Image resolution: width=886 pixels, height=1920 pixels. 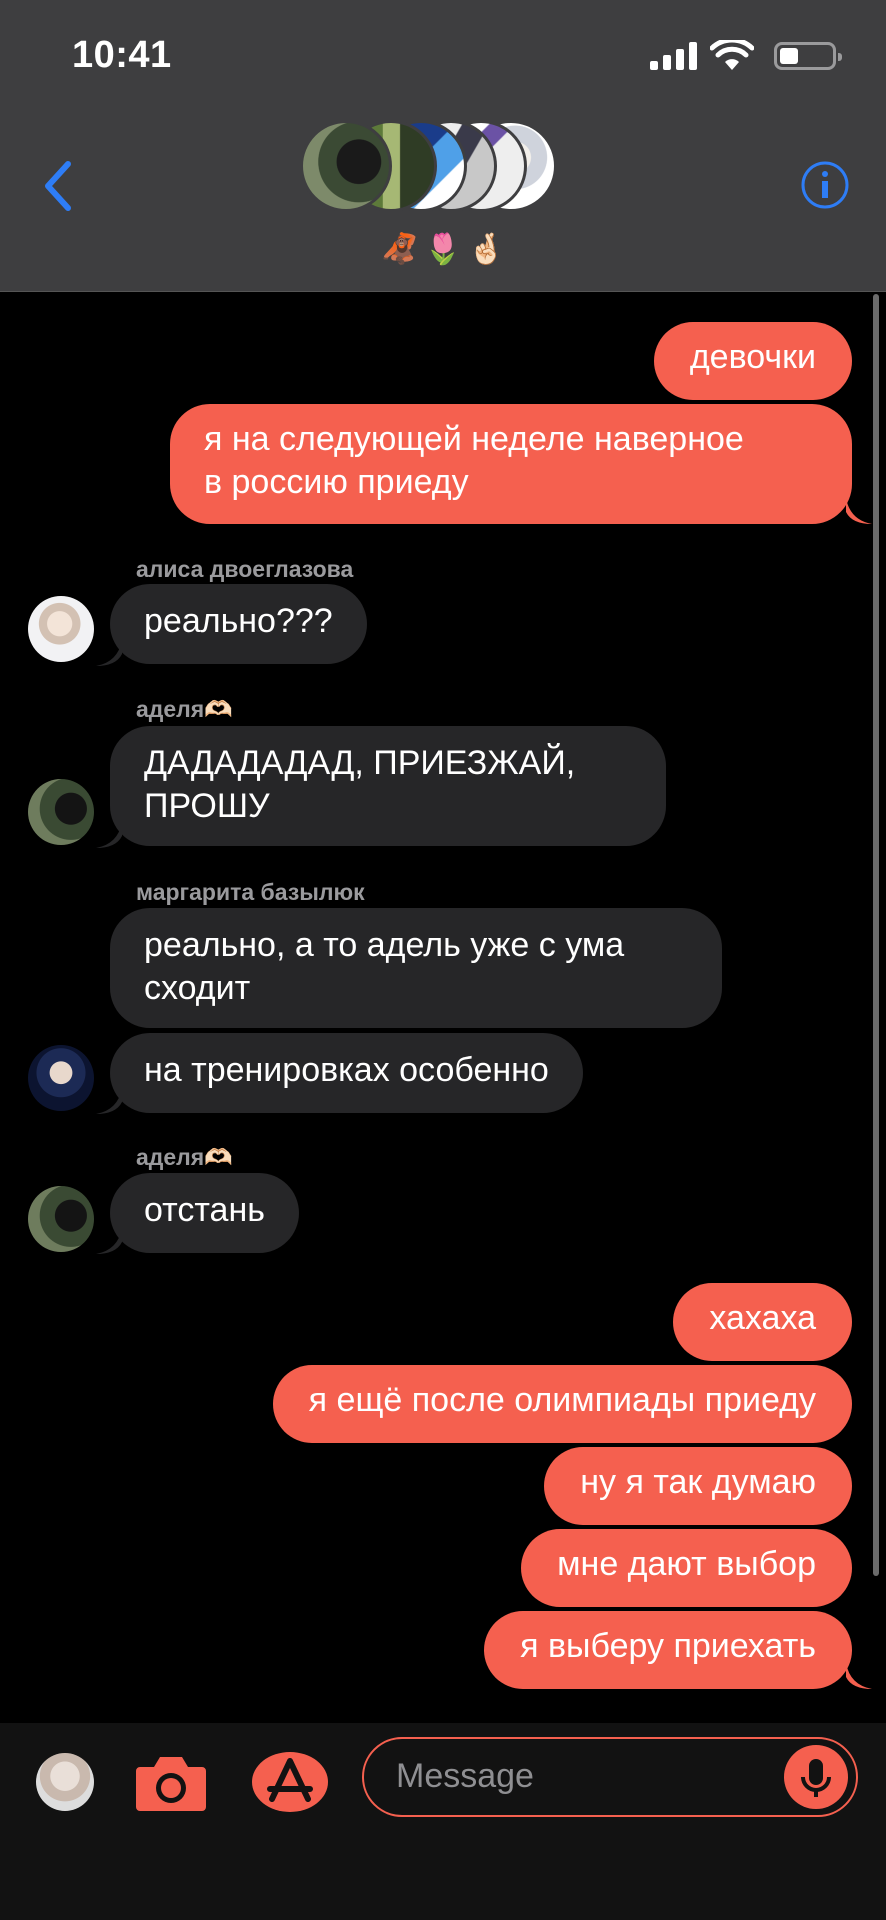 I want to click on camera-icon, so click(x=171, y=1782).